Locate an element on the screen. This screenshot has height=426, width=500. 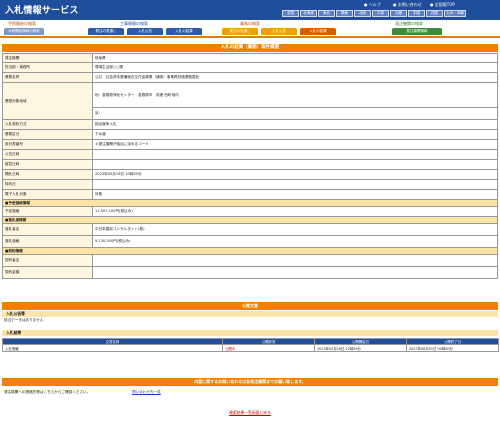
row-value: 環境生活部○○課 is located at coordinates (295, 67).